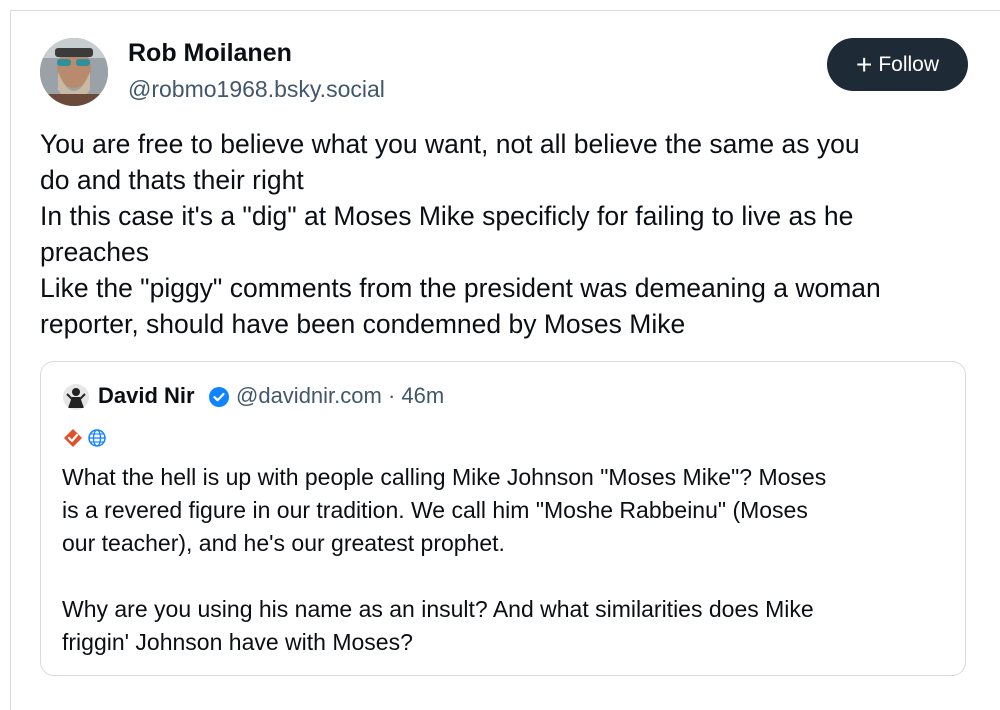  Describe the element at coordinates (237, 642) in the screenshot. I see `quoted-text-line: friggin' Johnson have with Moses?` at that location.